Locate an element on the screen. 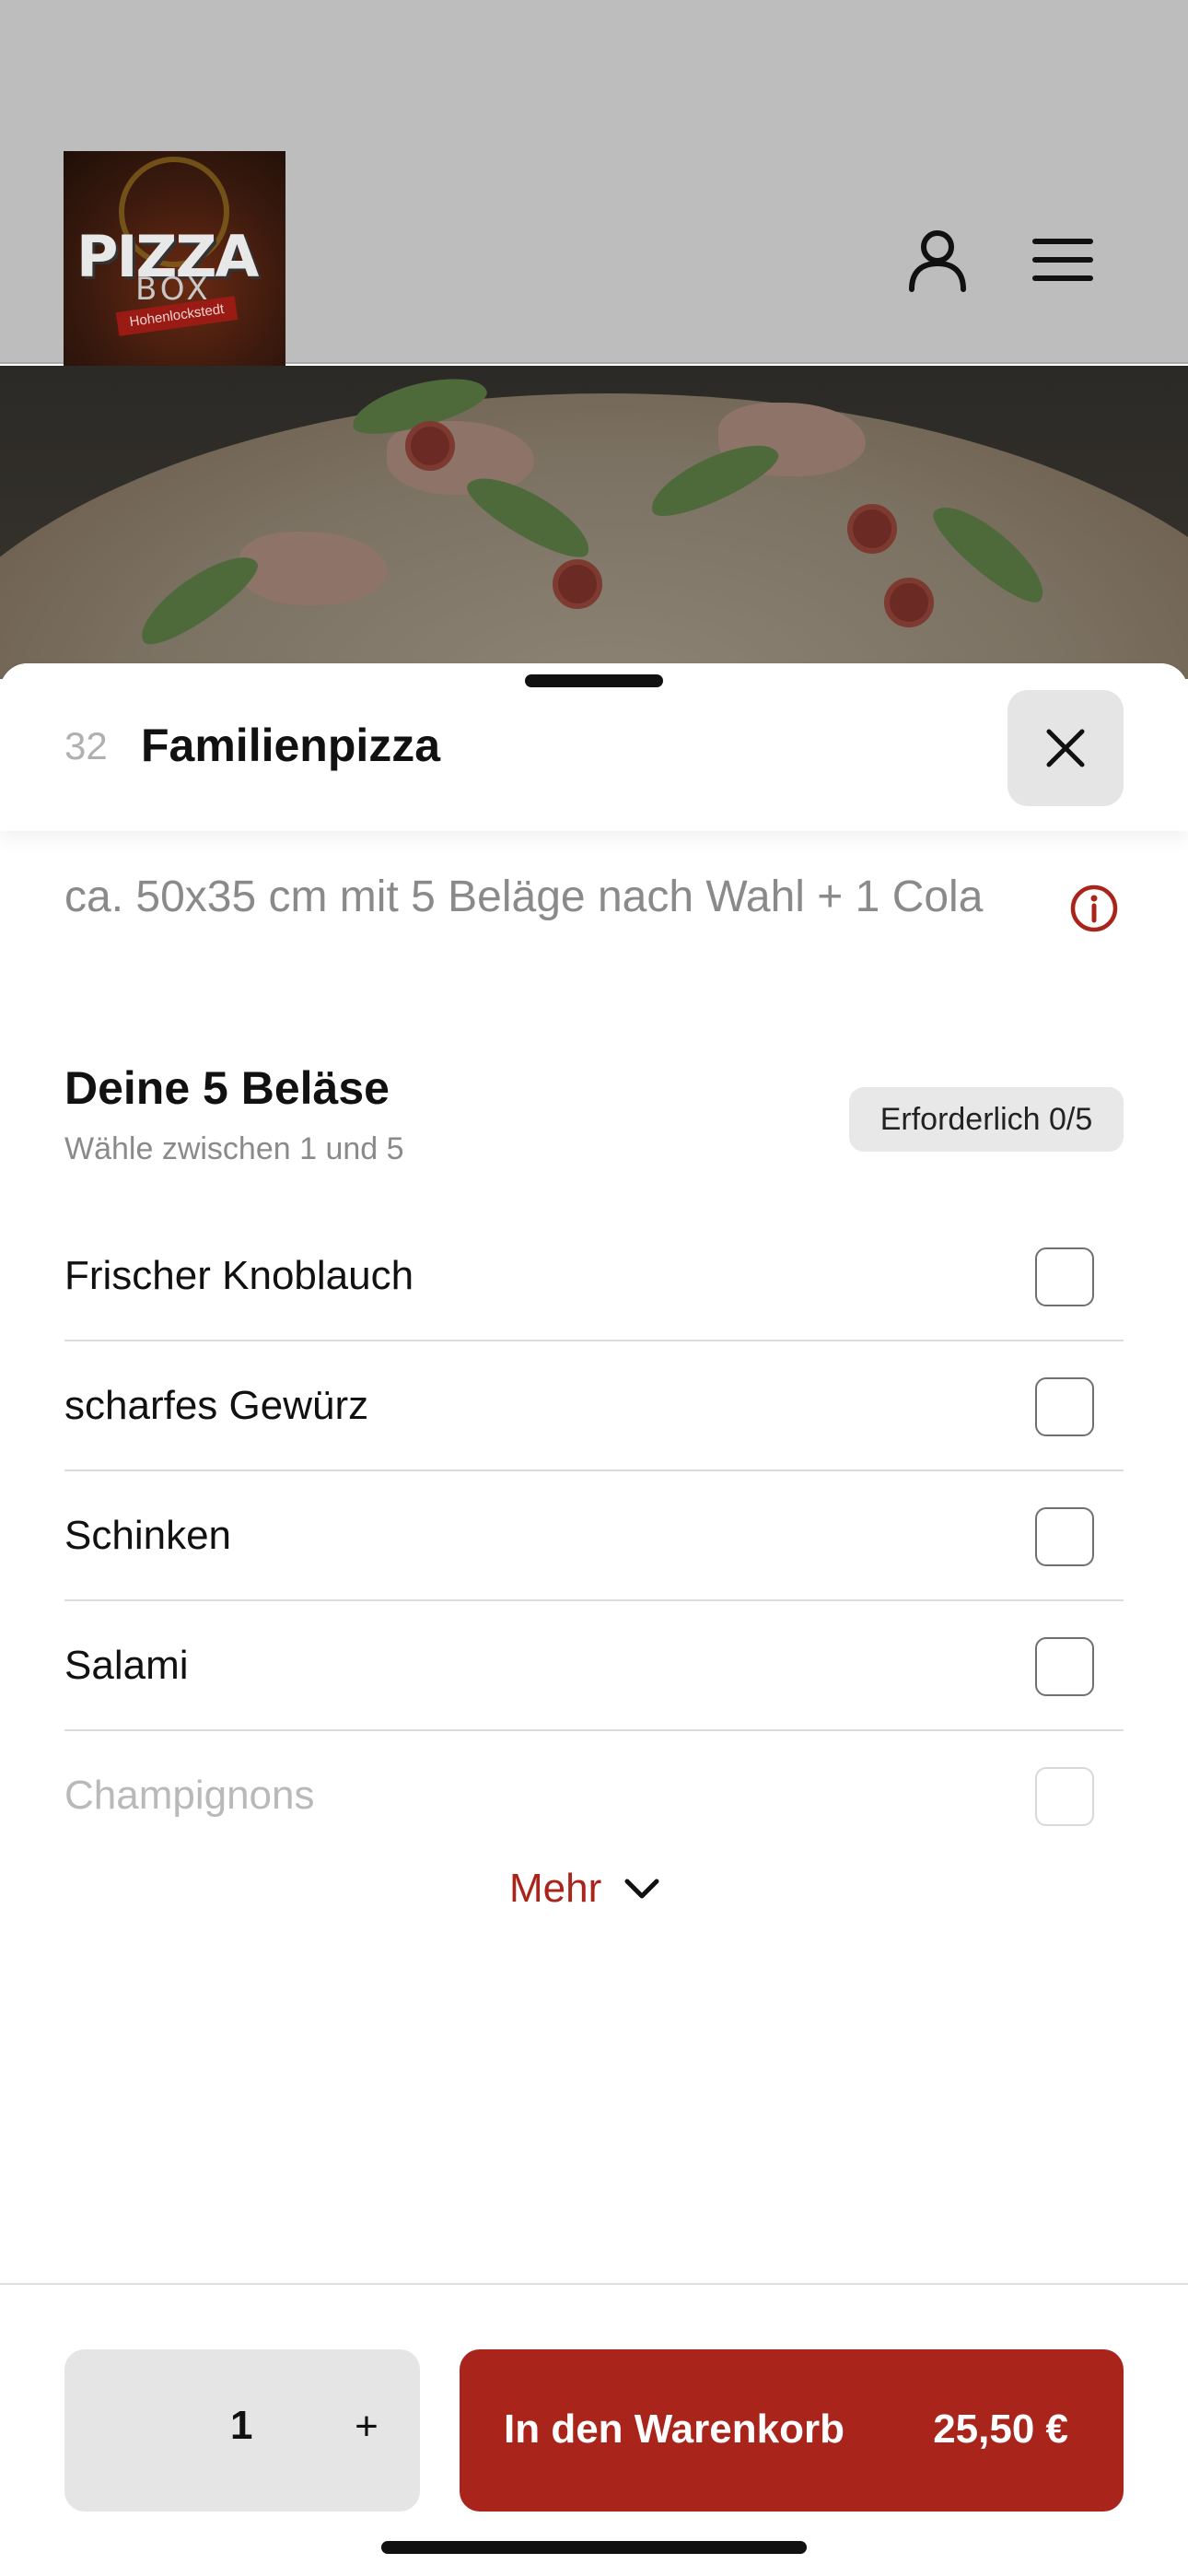 This screenshot has height=2576, width=1188. close-button is located at coordinates (1065, 748).